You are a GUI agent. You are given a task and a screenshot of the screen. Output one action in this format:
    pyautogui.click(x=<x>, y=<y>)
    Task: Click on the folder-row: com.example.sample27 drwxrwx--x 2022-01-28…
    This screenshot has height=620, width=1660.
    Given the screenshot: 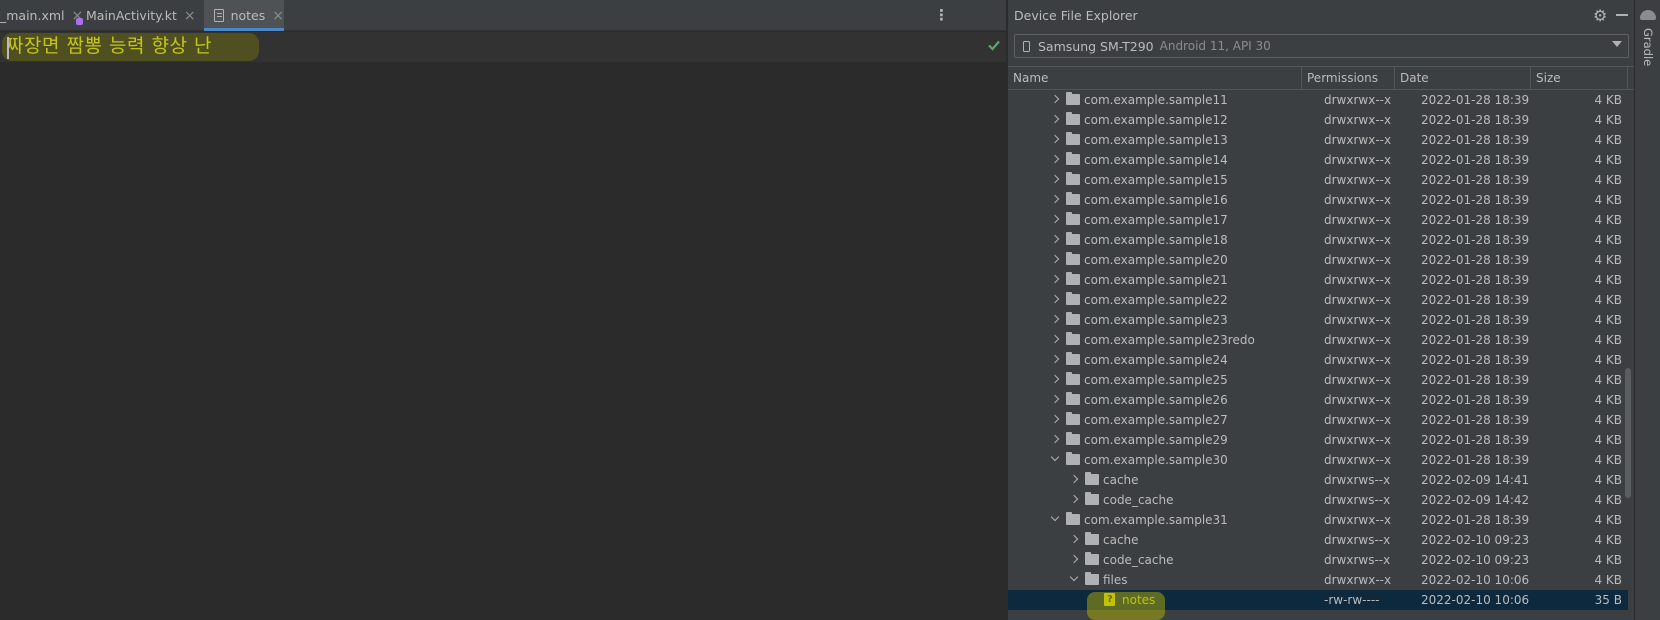 What is the action you would take?
    pyautogui.click(x=1318, y=420)
    